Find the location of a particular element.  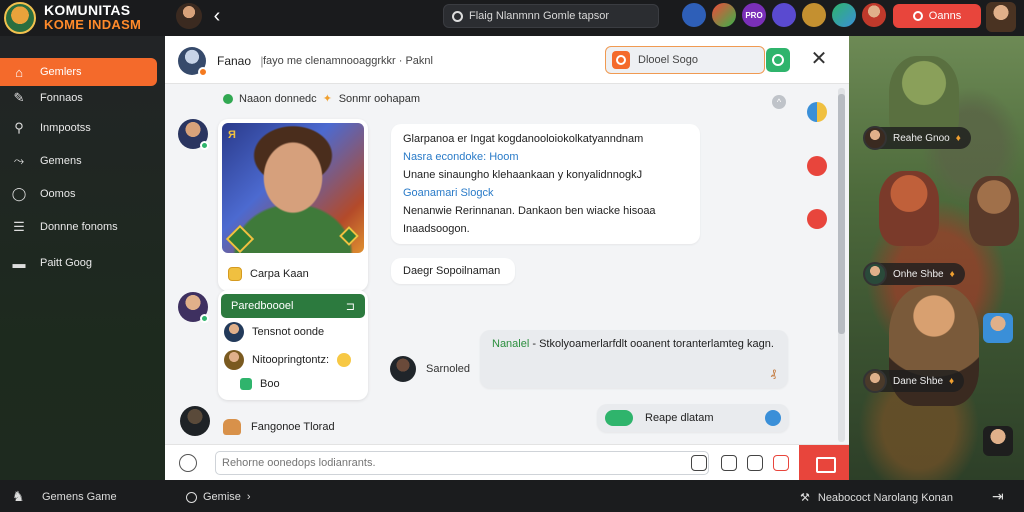

green-search-button is located at coordinates (778, 60).